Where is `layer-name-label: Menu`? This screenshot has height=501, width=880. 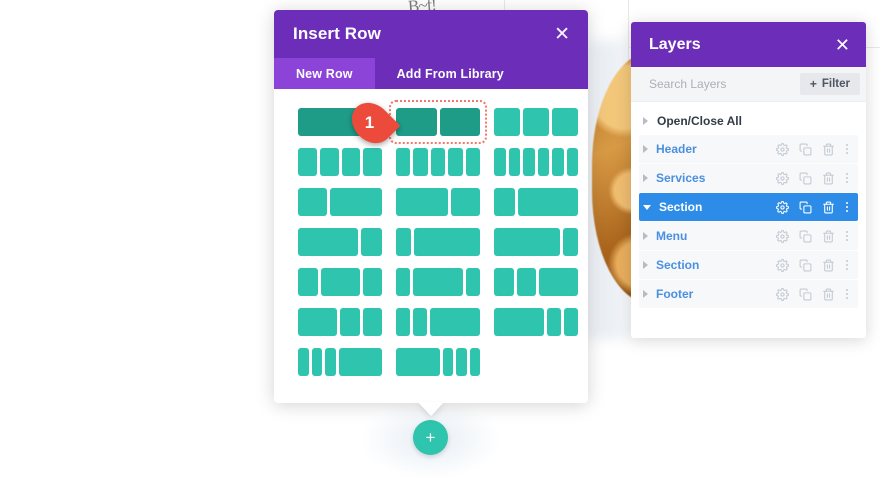 layer-name-label: Menu is located at coordinates (672, 236).